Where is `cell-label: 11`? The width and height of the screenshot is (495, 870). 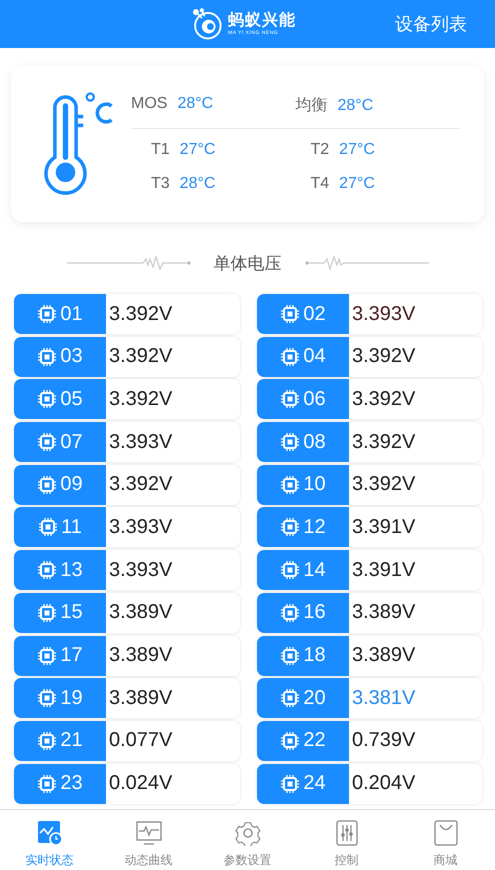
cell-label: 11 is located at coordinates (60, 527).